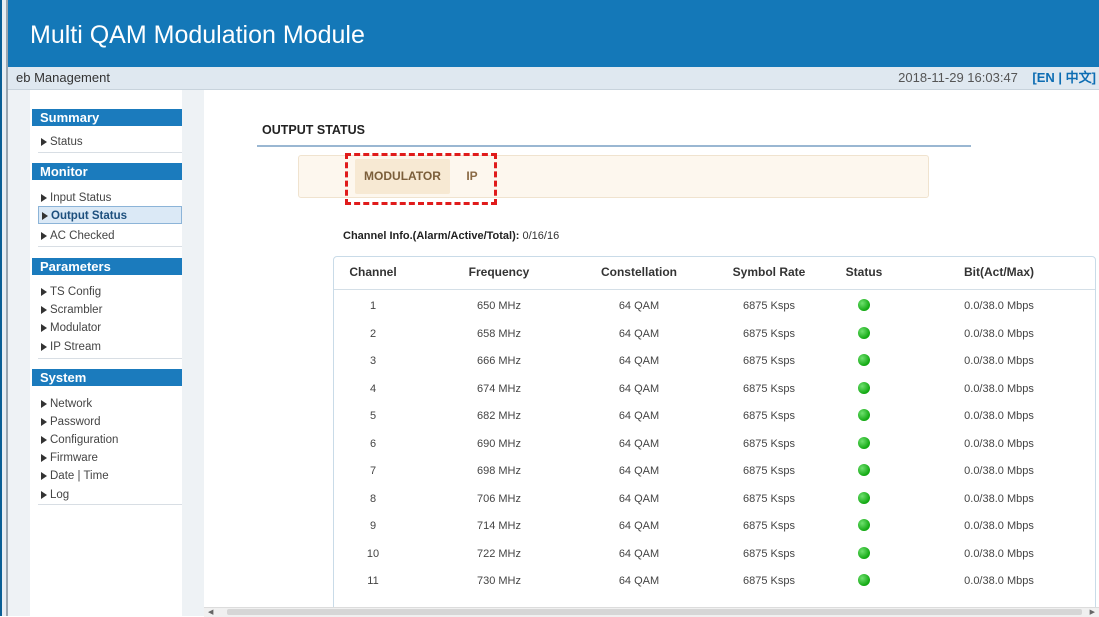 Image resolution: width=1099 pixels, height=617 pixels. What do you see at coordinates (110, 458) in the screenshot?
I see `sidebar-item-firmware: Firmware` at bounding box center [110, 458].